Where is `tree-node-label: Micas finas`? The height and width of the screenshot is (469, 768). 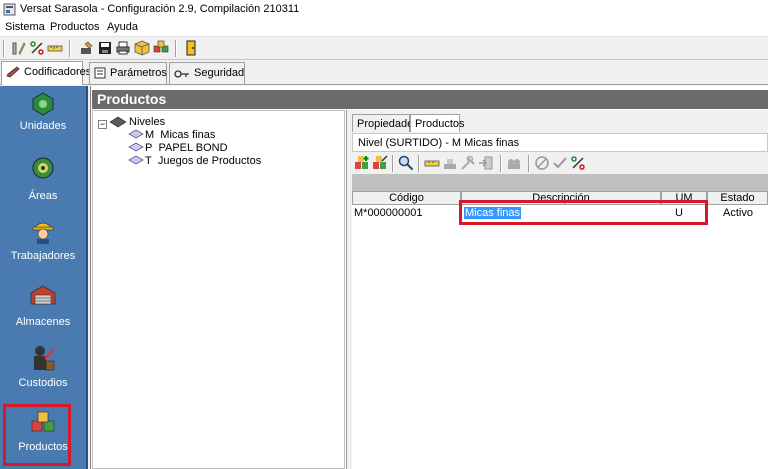 tree-node-label: Micas finas is located at coordinates (188, 135).